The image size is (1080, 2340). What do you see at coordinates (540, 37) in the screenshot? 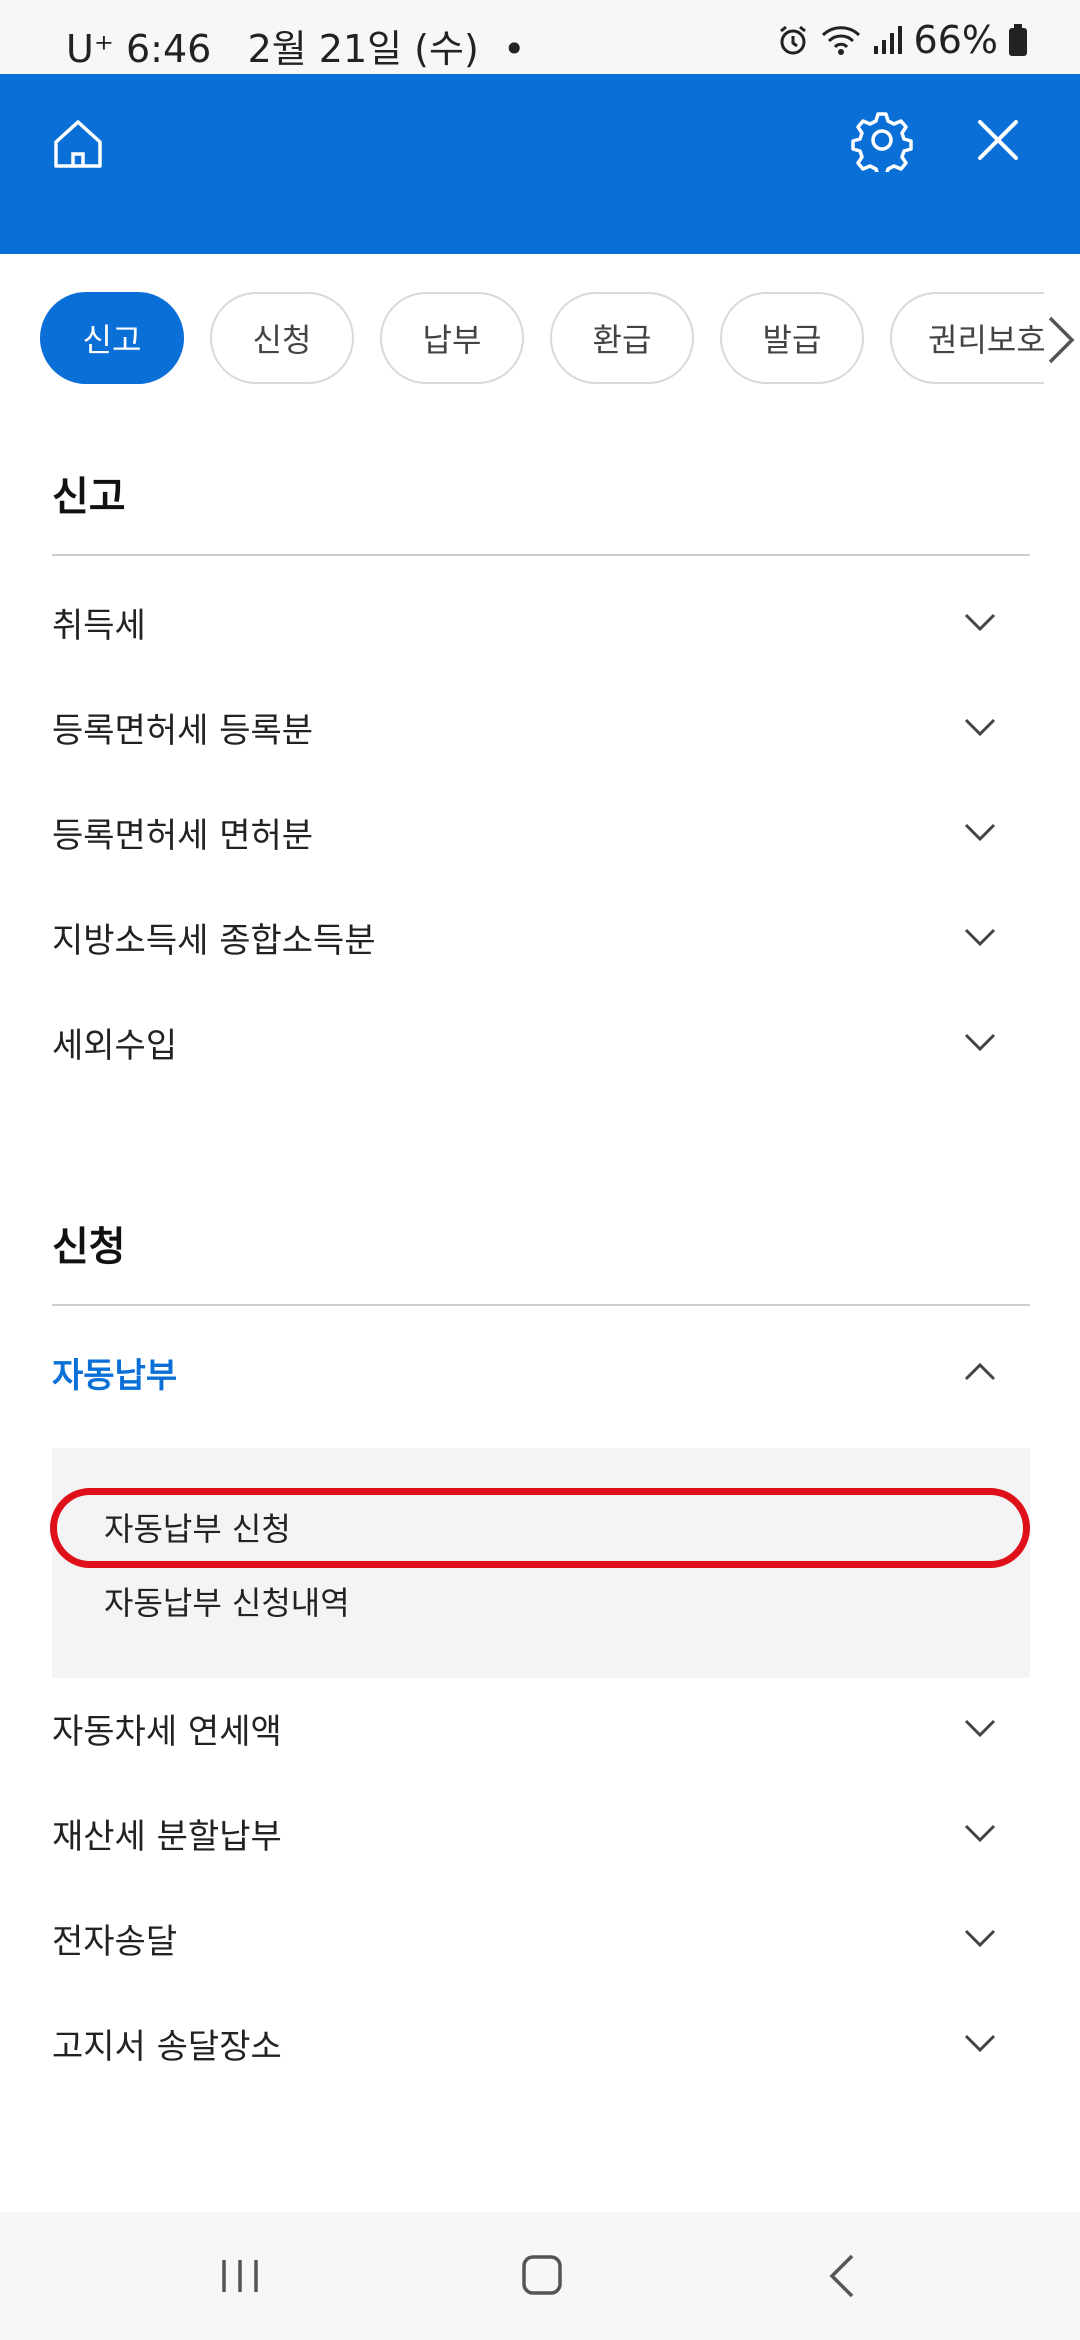
I see `status-bar: U⁺ 6:46 2월 21일 (수) • 66%` at bounding box center [540, 37].